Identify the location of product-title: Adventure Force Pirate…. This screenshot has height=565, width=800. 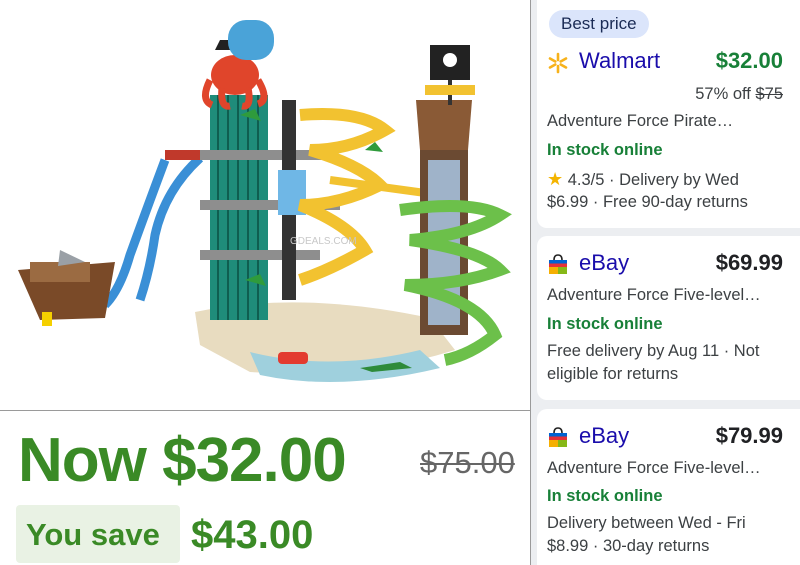
(668, 121).